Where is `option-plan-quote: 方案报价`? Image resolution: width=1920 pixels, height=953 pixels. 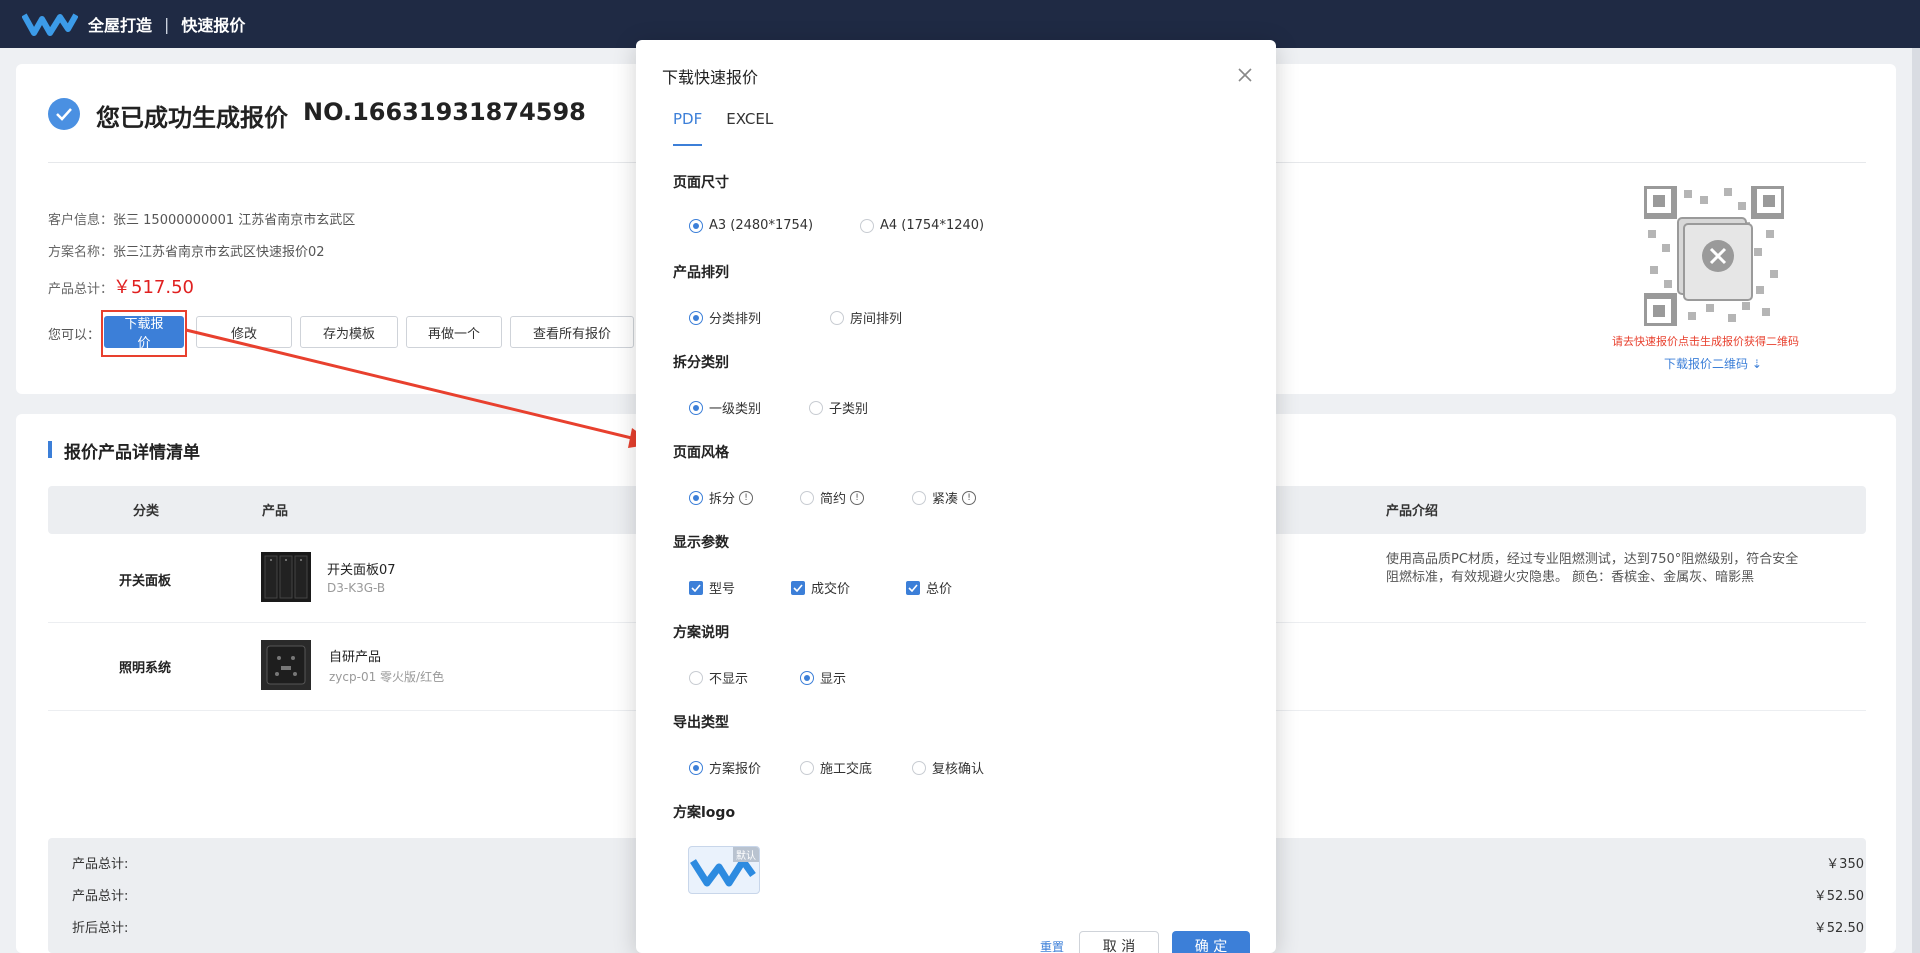 option-plan-quote: 方案报价 is located at coordinates (725, 767).